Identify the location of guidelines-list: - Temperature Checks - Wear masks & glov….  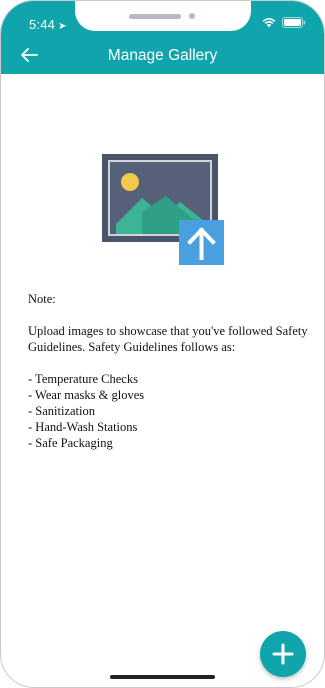
(170, 411).